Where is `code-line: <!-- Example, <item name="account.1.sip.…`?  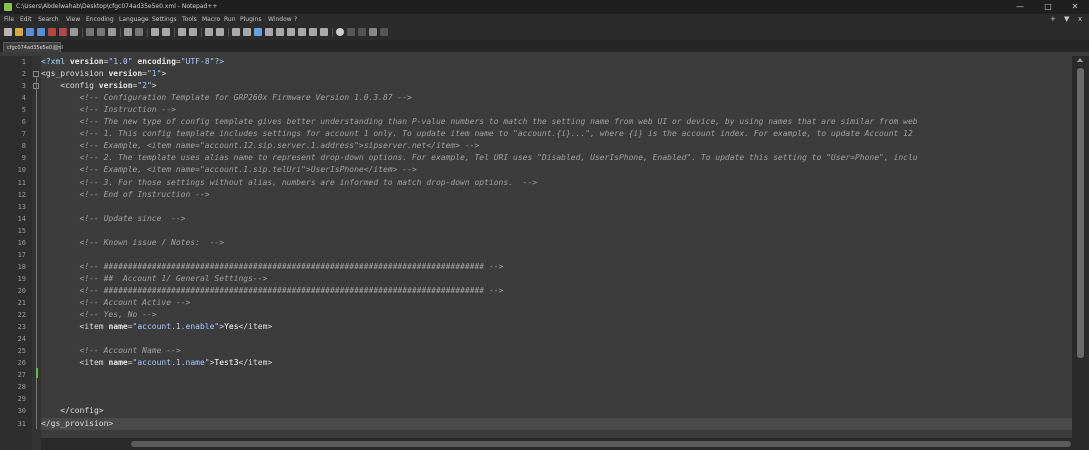 code-line: <!-- Example, <item name="account.1.sip.… is located at coordinates (556, 170).